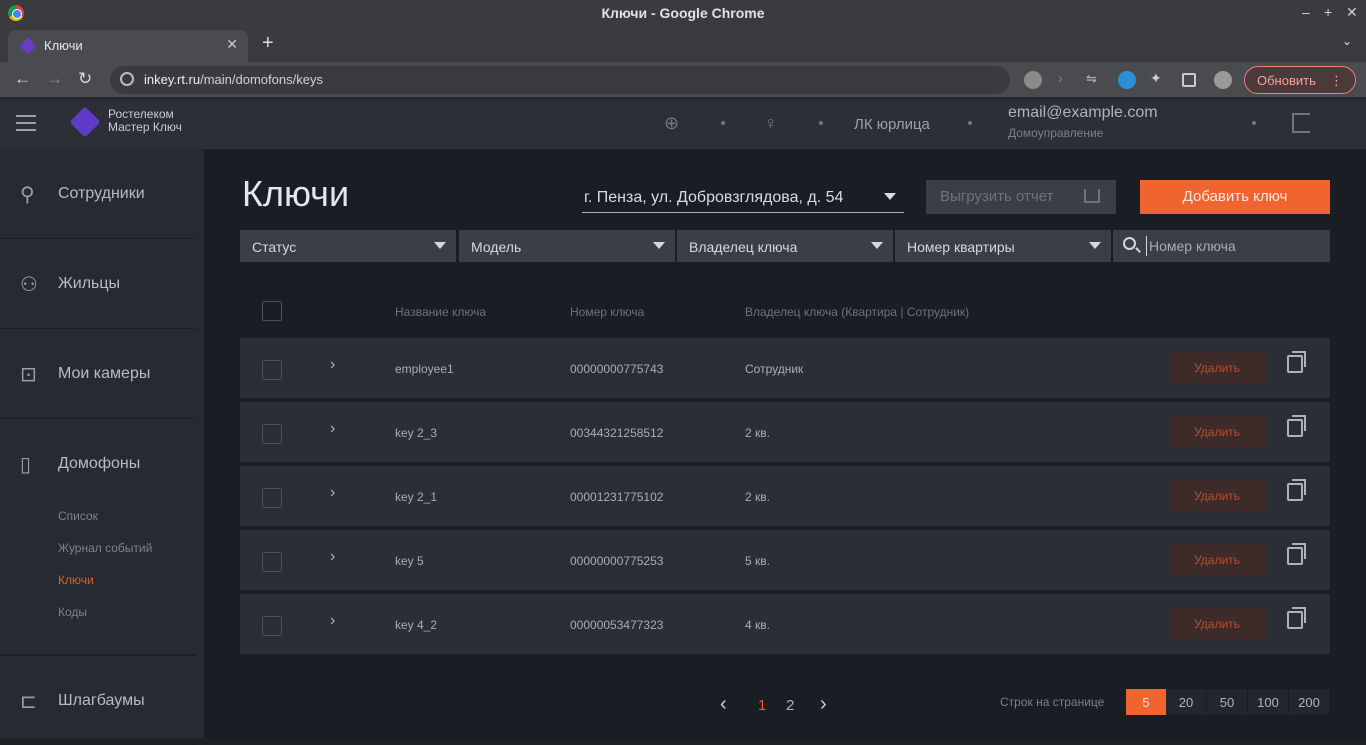 The image size is (1366, 745). I want to click on extension-3-icon, so click(1127, 80).